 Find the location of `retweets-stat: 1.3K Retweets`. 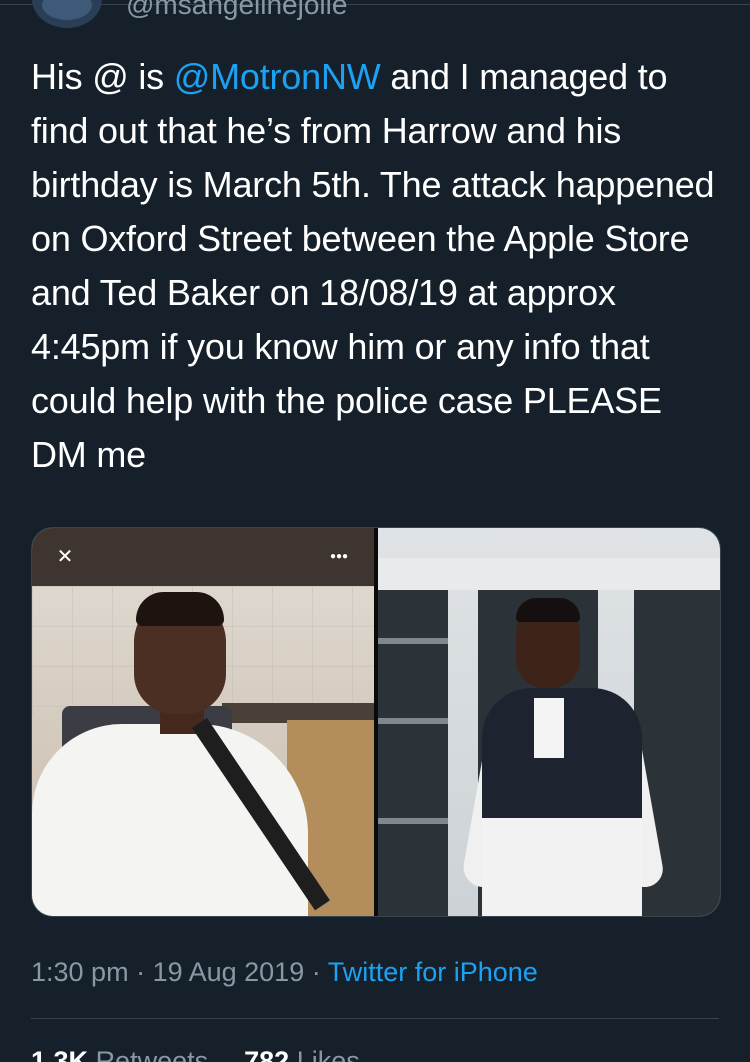

retweets-stat: 1.3K Retweets is located at coordinates (119, 1054).